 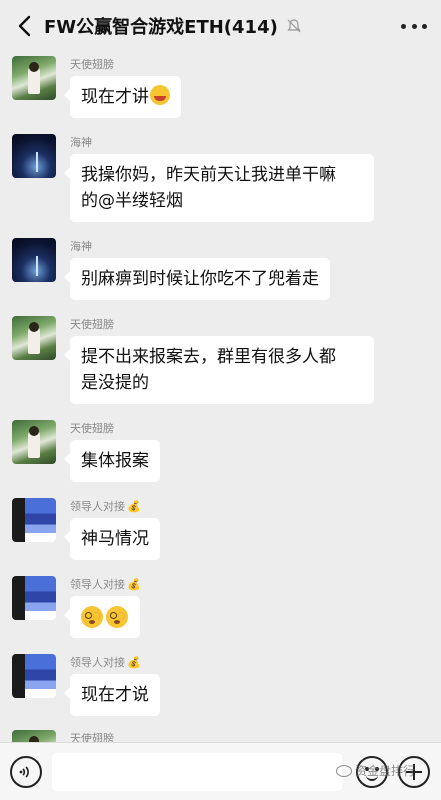 I want to click on message-text: 现在才说, so click(x=115, y=695).